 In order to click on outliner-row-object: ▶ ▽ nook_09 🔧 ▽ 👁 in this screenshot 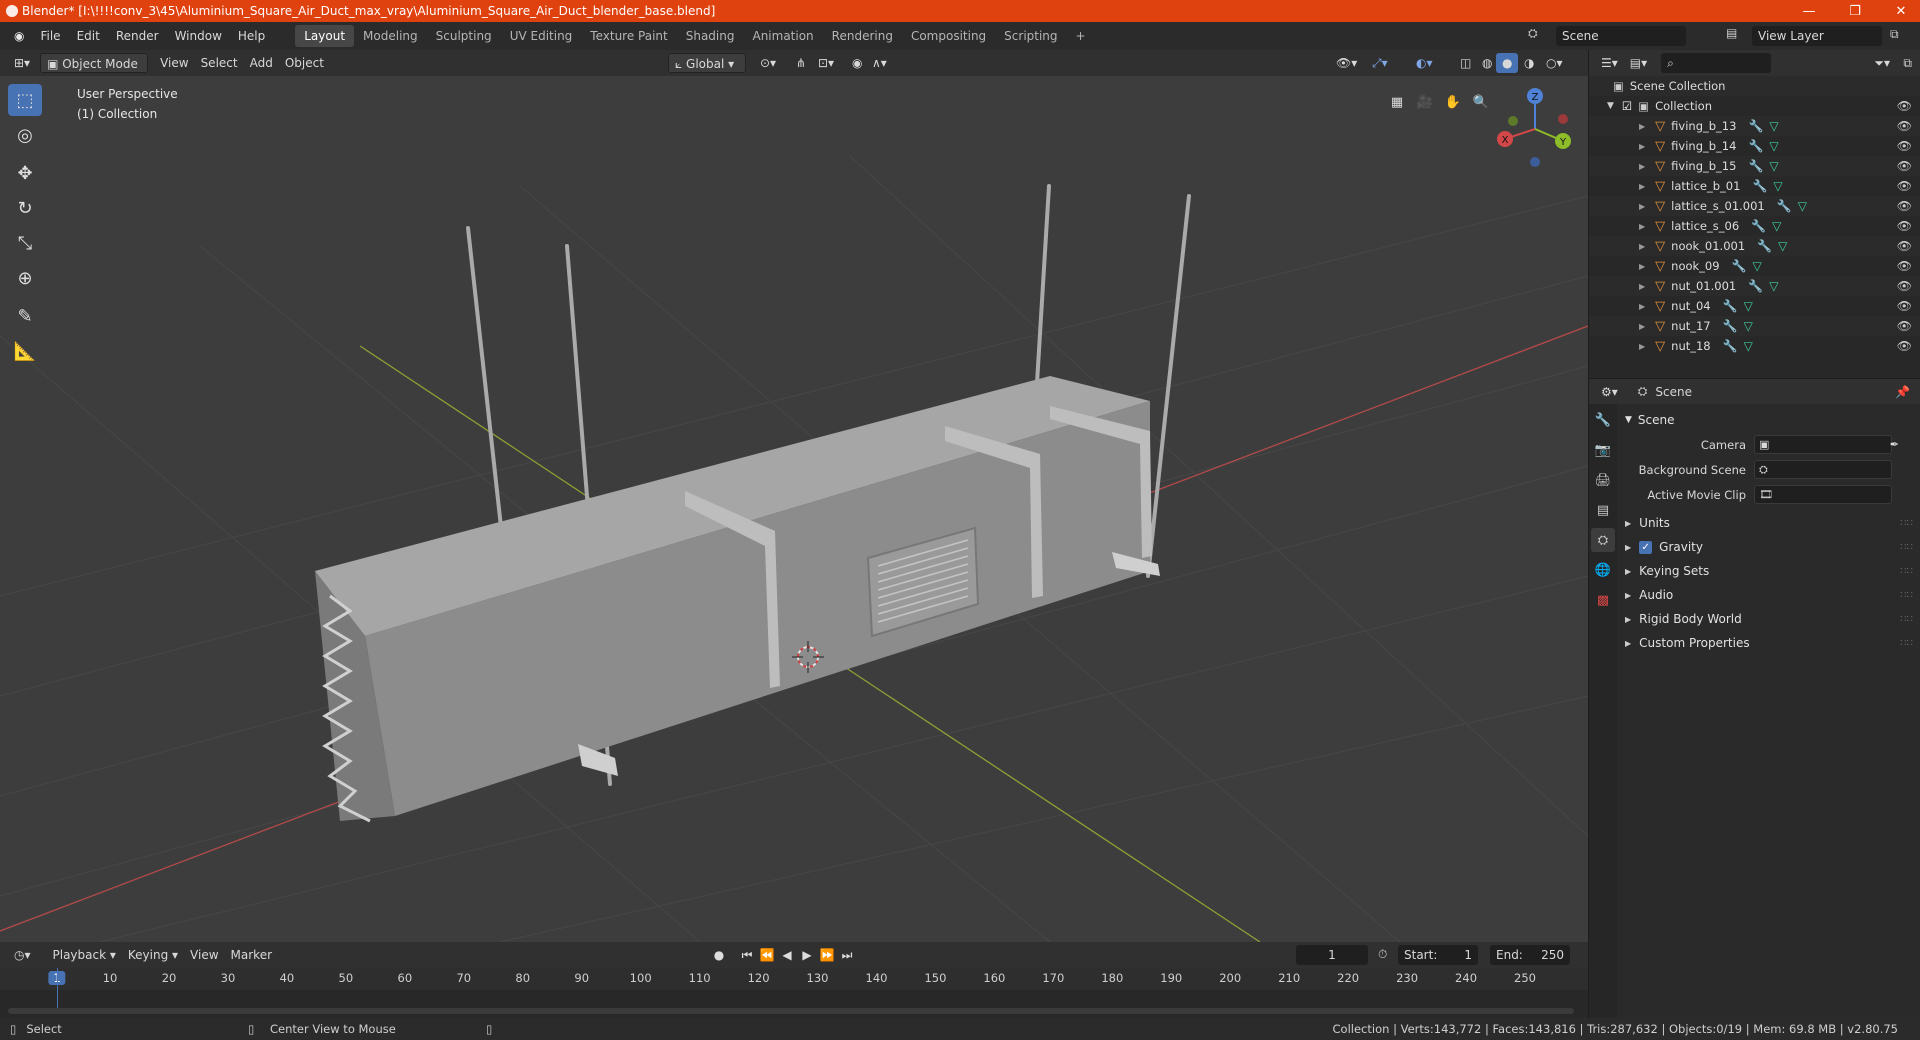, I will do `click(1754, 266)`.